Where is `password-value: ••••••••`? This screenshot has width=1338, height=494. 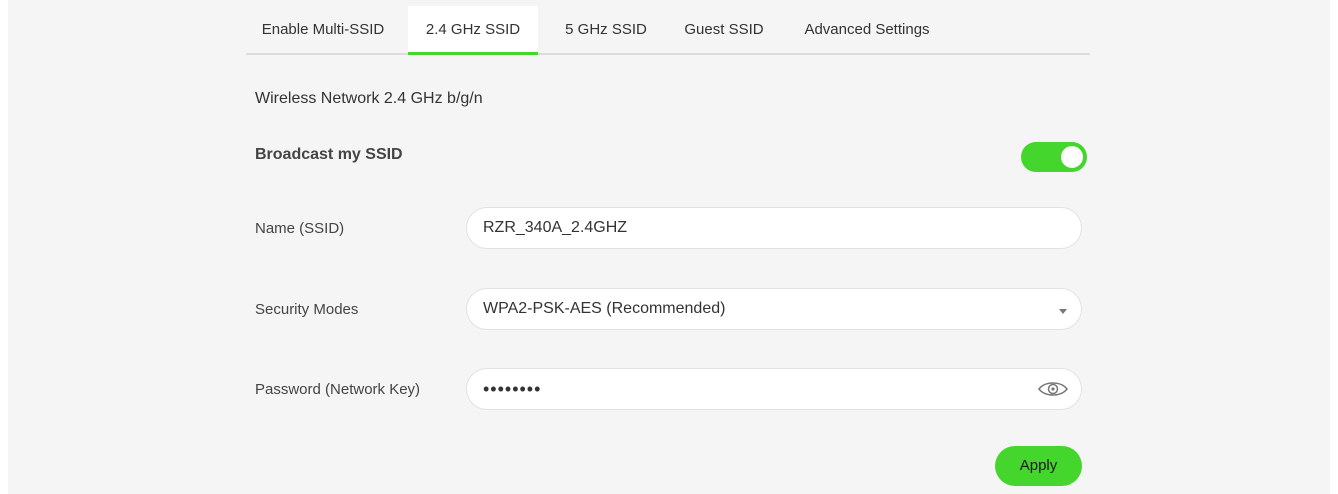
password-value: •••••••• is located at coordinates (512, 389).